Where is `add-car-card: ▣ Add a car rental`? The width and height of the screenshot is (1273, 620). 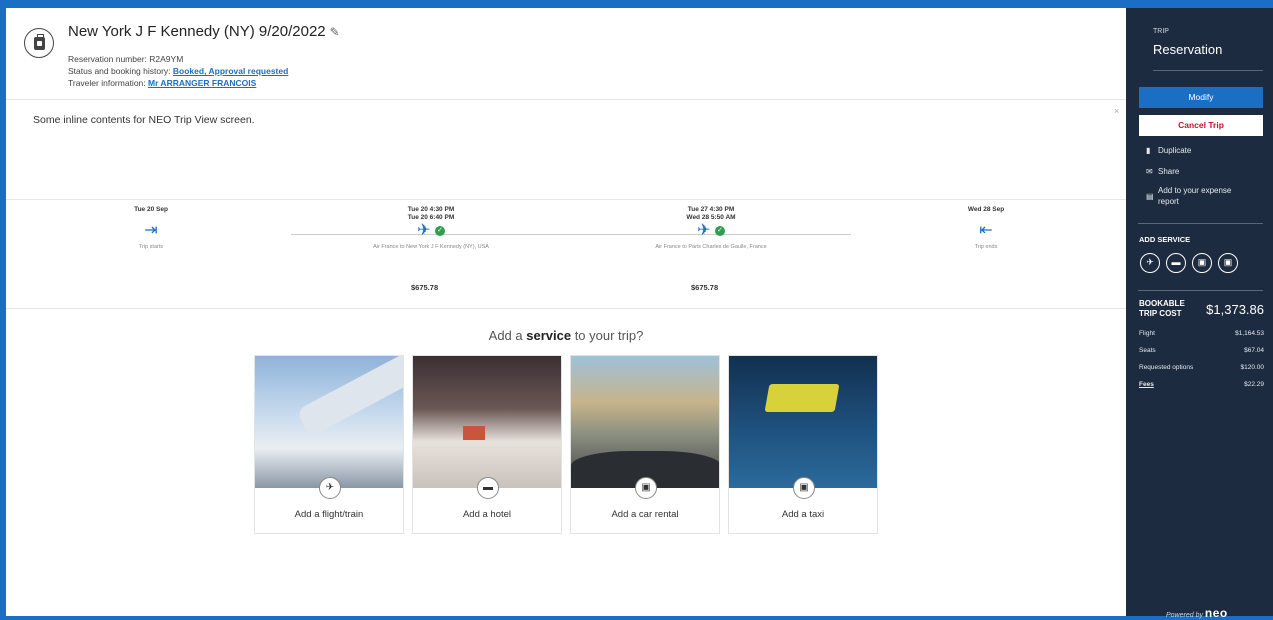 add-car-card: ▣ Add a car rental is located at coordinates (645, 444).